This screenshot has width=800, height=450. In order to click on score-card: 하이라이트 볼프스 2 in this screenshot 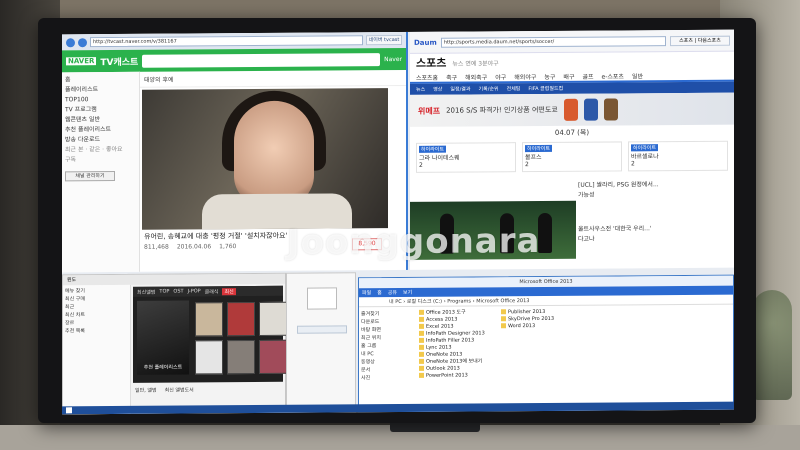, I will do `click(572, 157)`.